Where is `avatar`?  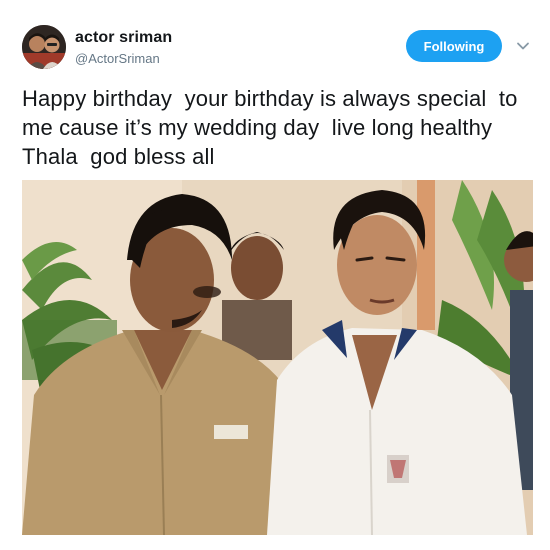 avatar is located at coordinates (44, 47).